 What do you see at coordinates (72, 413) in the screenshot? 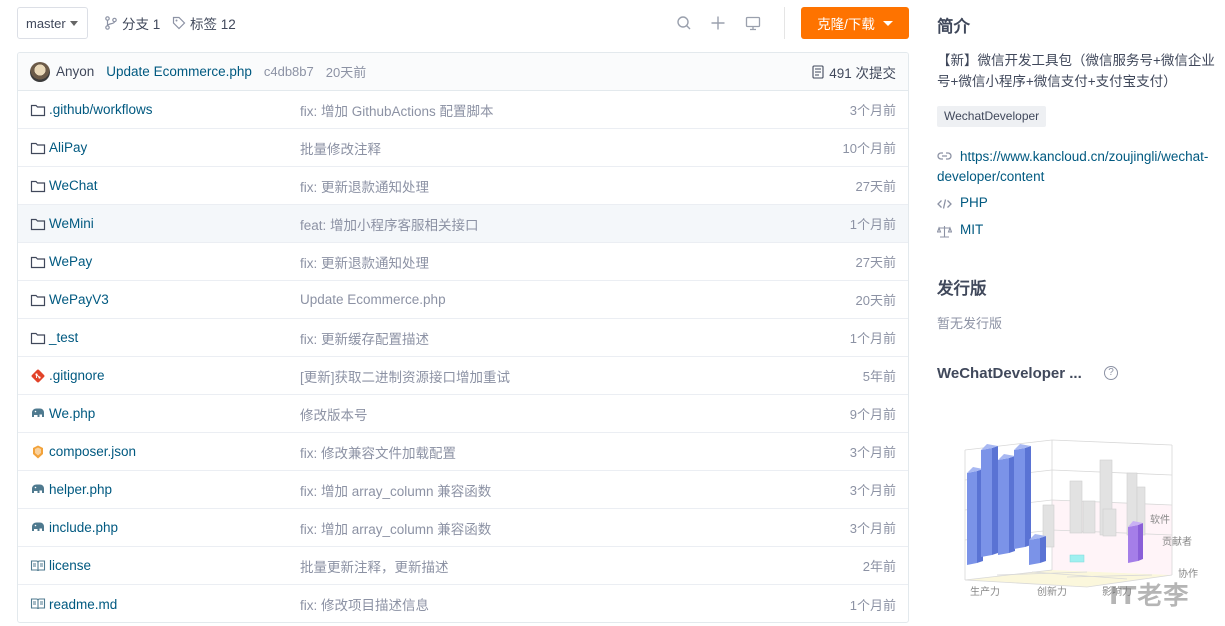
I see `file-name: We.php` at bounding box center [72, 413].